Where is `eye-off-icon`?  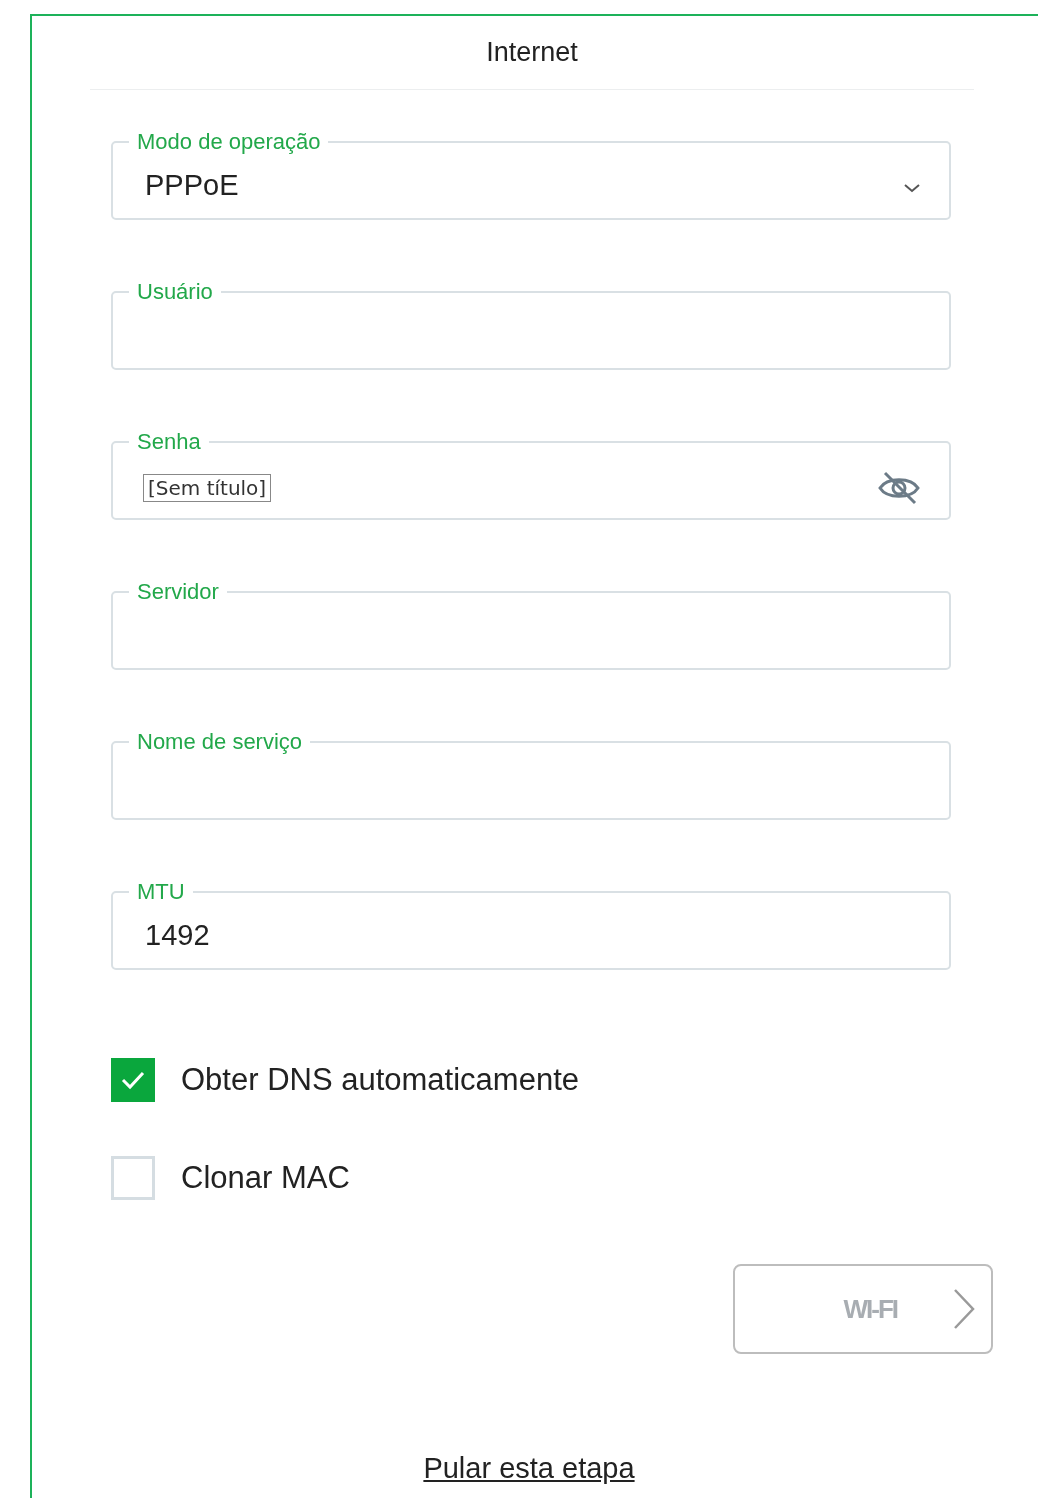
eye-off-icon is located at coordinates (899, 488).